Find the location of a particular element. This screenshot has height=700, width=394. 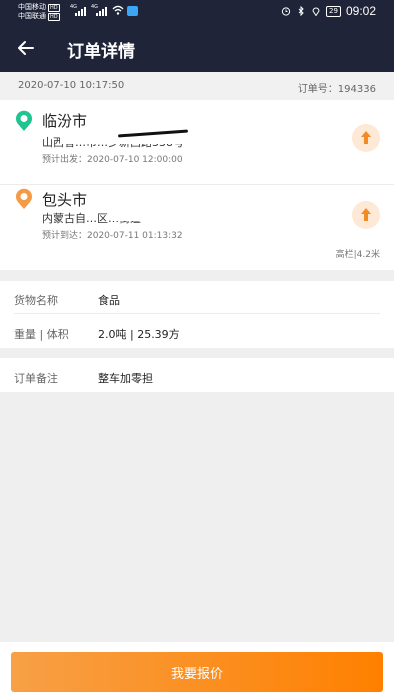

goods-name-row: 货物名称 食品 is located at coordinates (197, 297).